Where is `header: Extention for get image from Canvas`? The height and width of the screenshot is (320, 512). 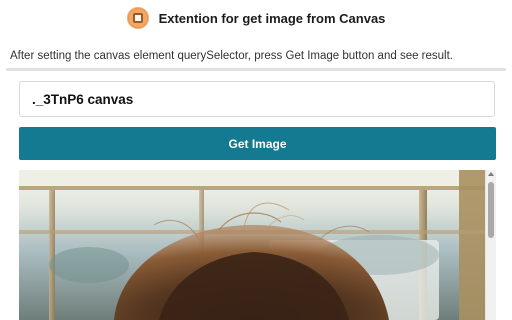 header: Extention for get image from Canvas is located at coordinates (256, 18).